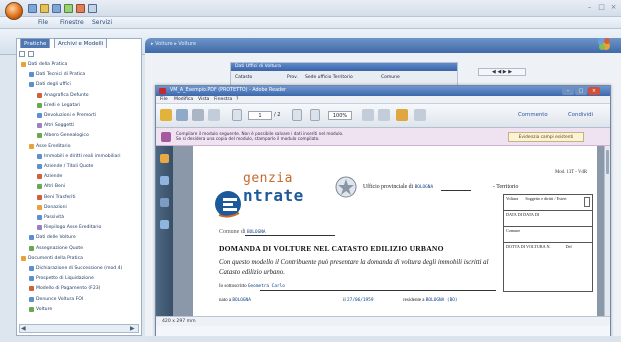  I want to click on tree-item: Prospetto di Liquidazione, so click(61, 278).